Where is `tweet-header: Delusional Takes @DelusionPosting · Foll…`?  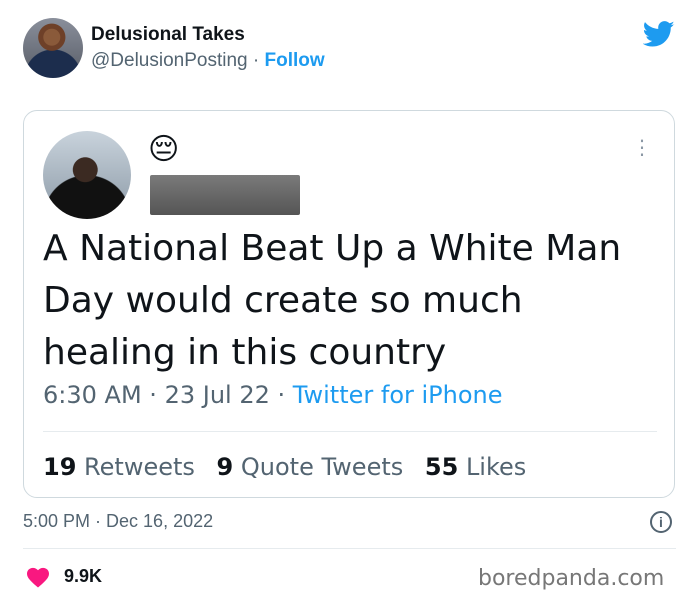 tweet-header: Delusional Takes @DelusionPosting · Foll… is located at coordinates (353, 50).